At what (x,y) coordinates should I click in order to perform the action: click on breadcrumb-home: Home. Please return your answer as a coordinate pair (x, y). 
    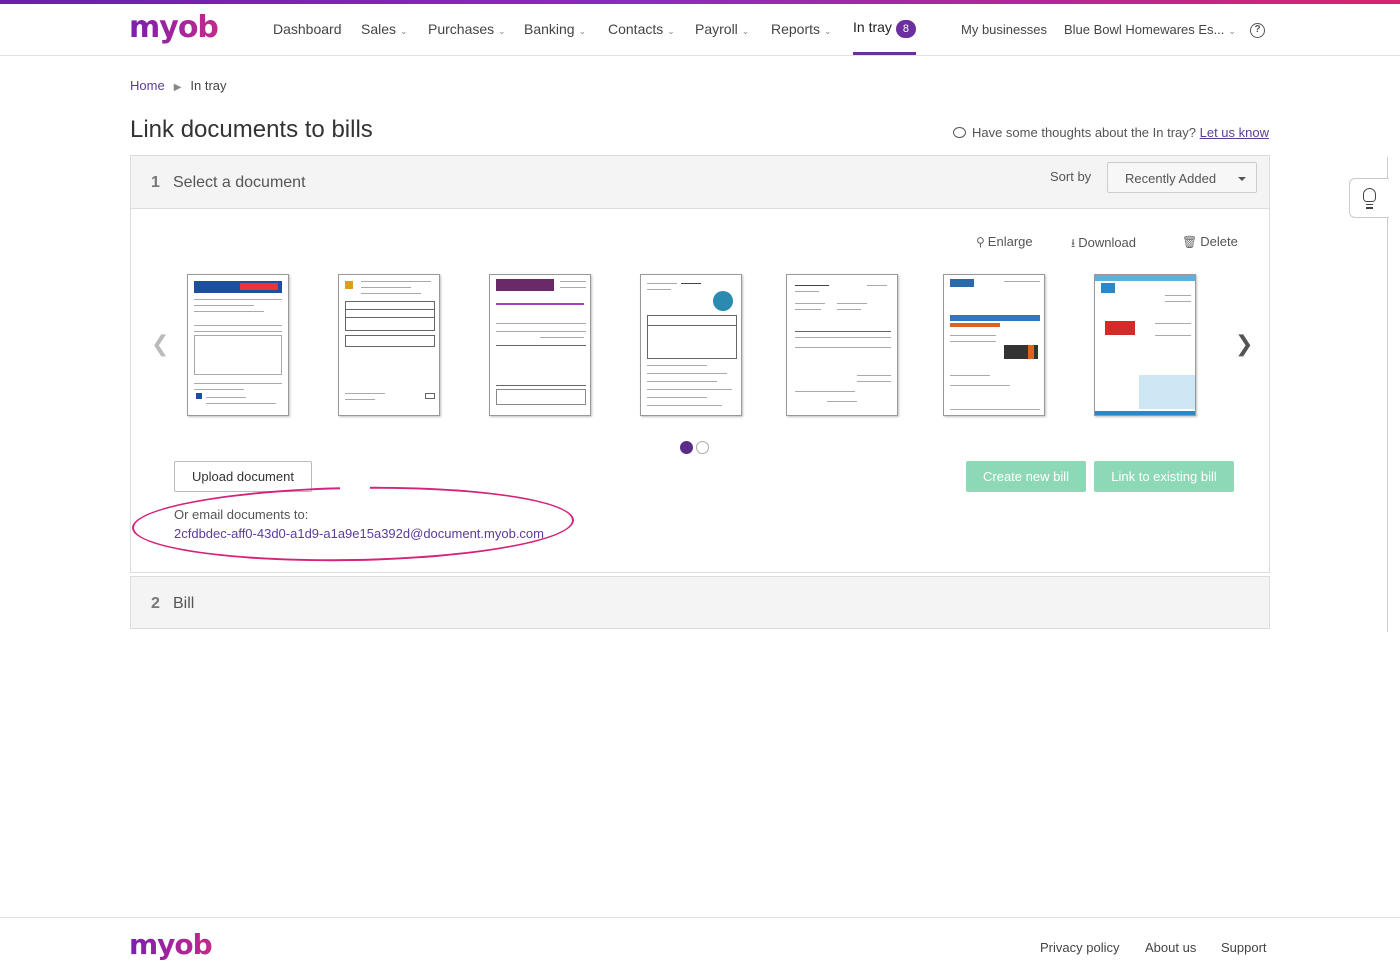
    Looking at the image, I should click on (147, 85).